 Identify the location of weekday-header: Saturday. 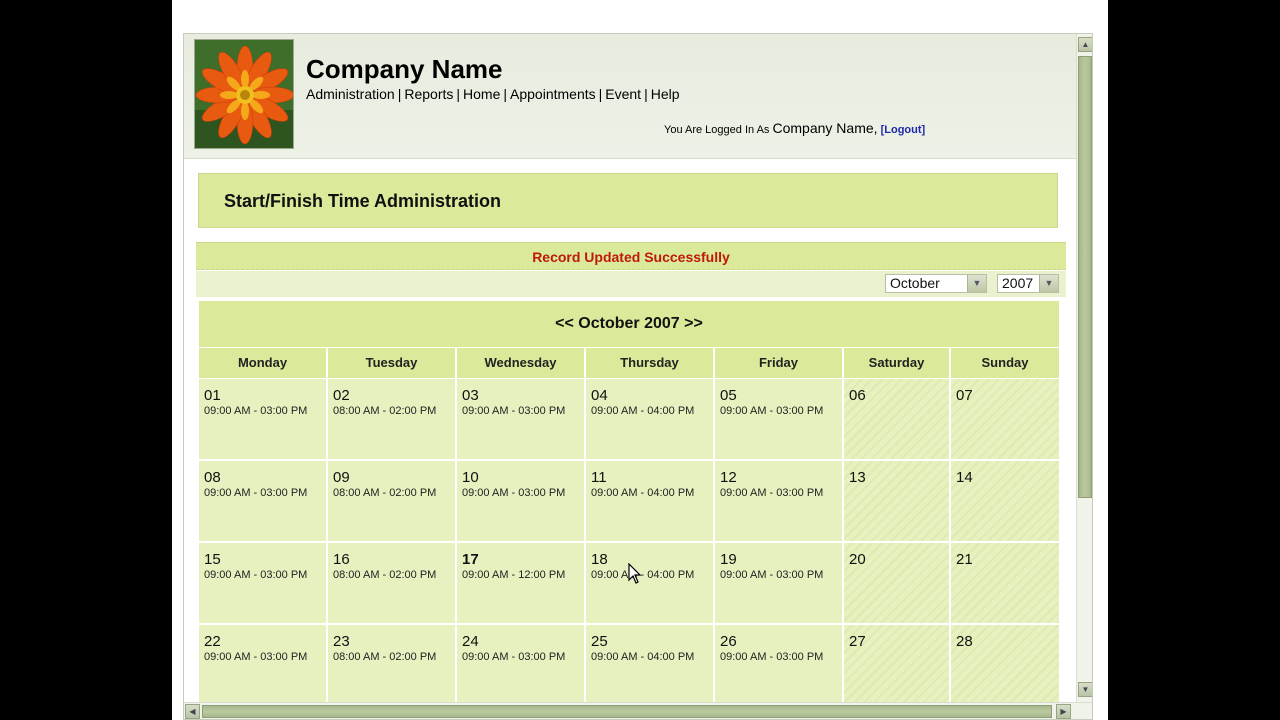
(896, 363).